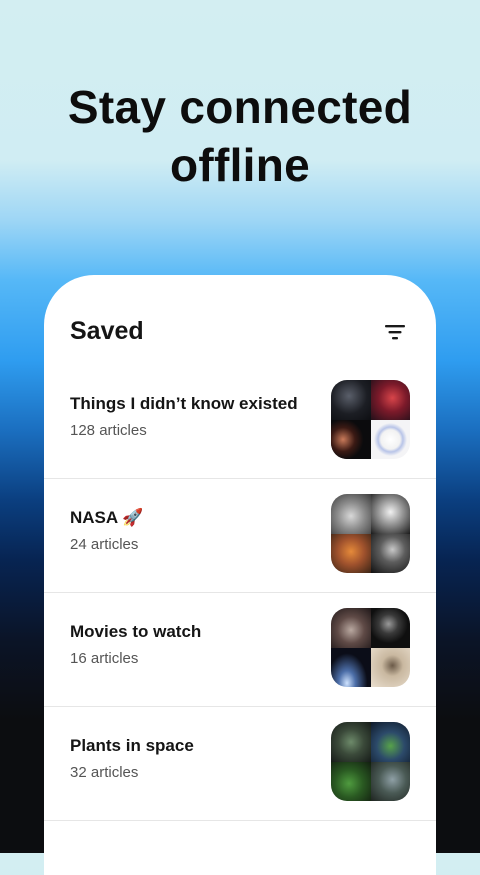  Describe the element at coordinates (104, 658) in the screenshot. I see `list-count: 16 articles` at that location.